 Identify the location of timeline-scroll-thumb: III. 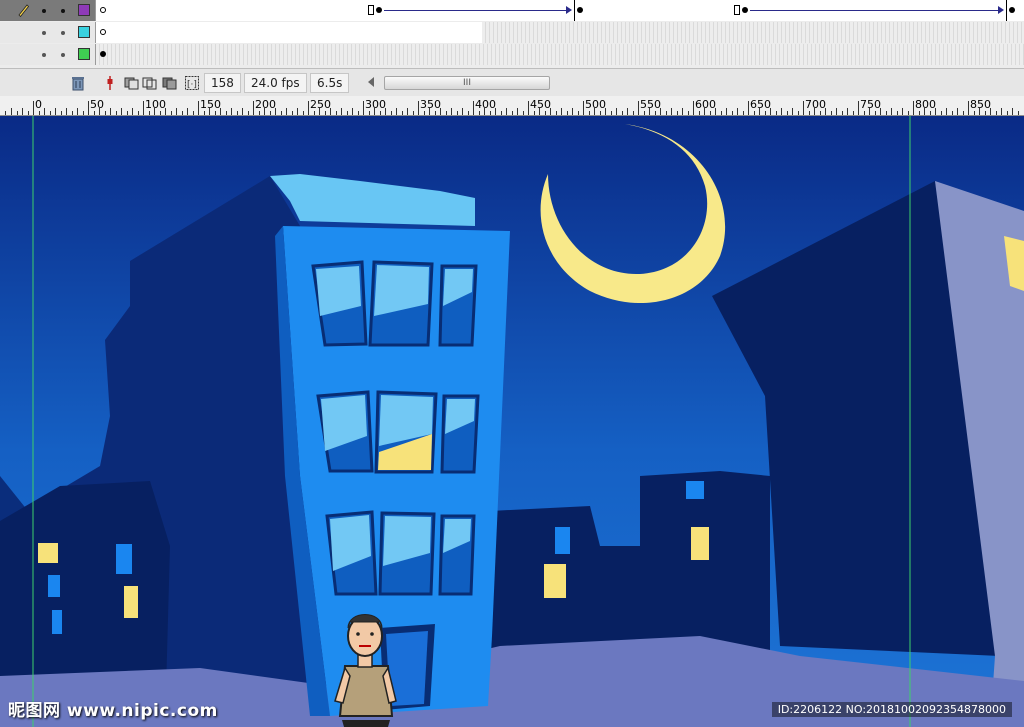
(467, 83).